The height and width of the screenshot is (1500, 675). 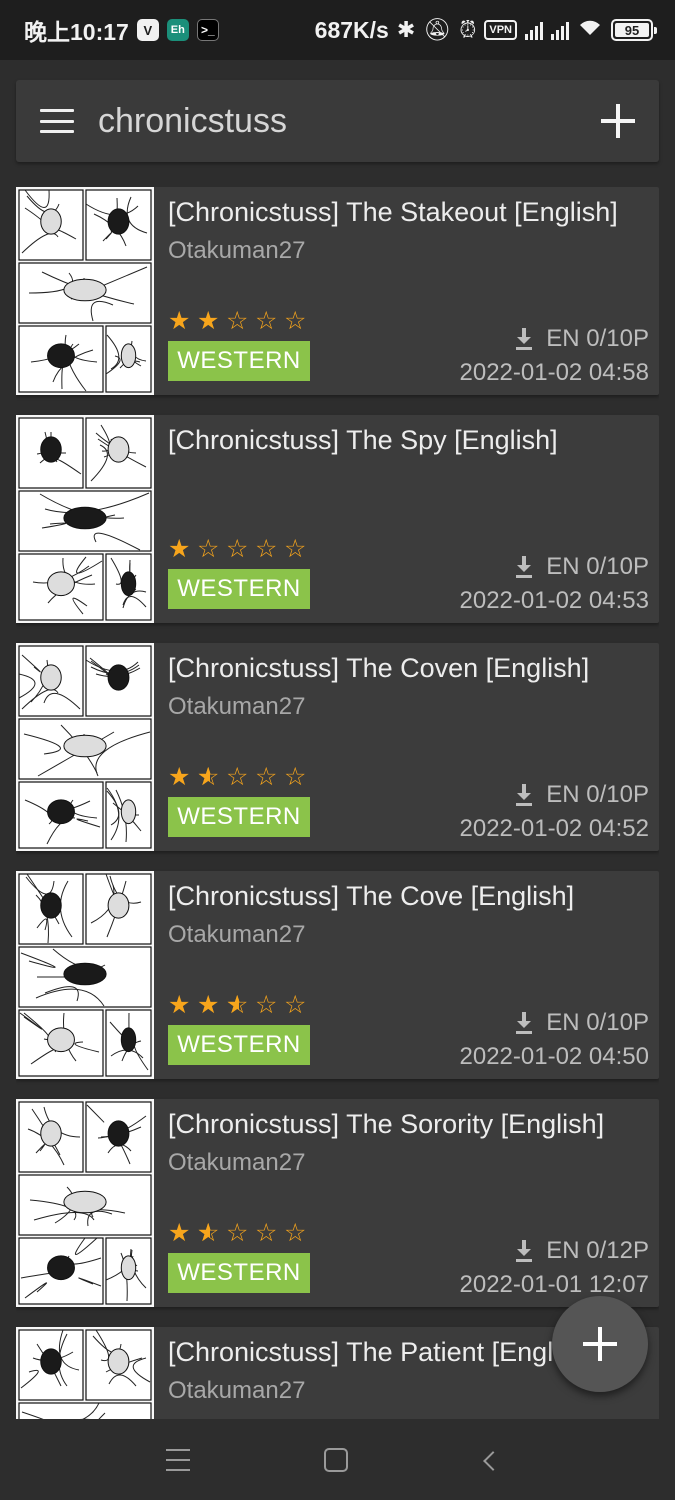 I want to click on floating-add-button, so click(x=600, y=1344).